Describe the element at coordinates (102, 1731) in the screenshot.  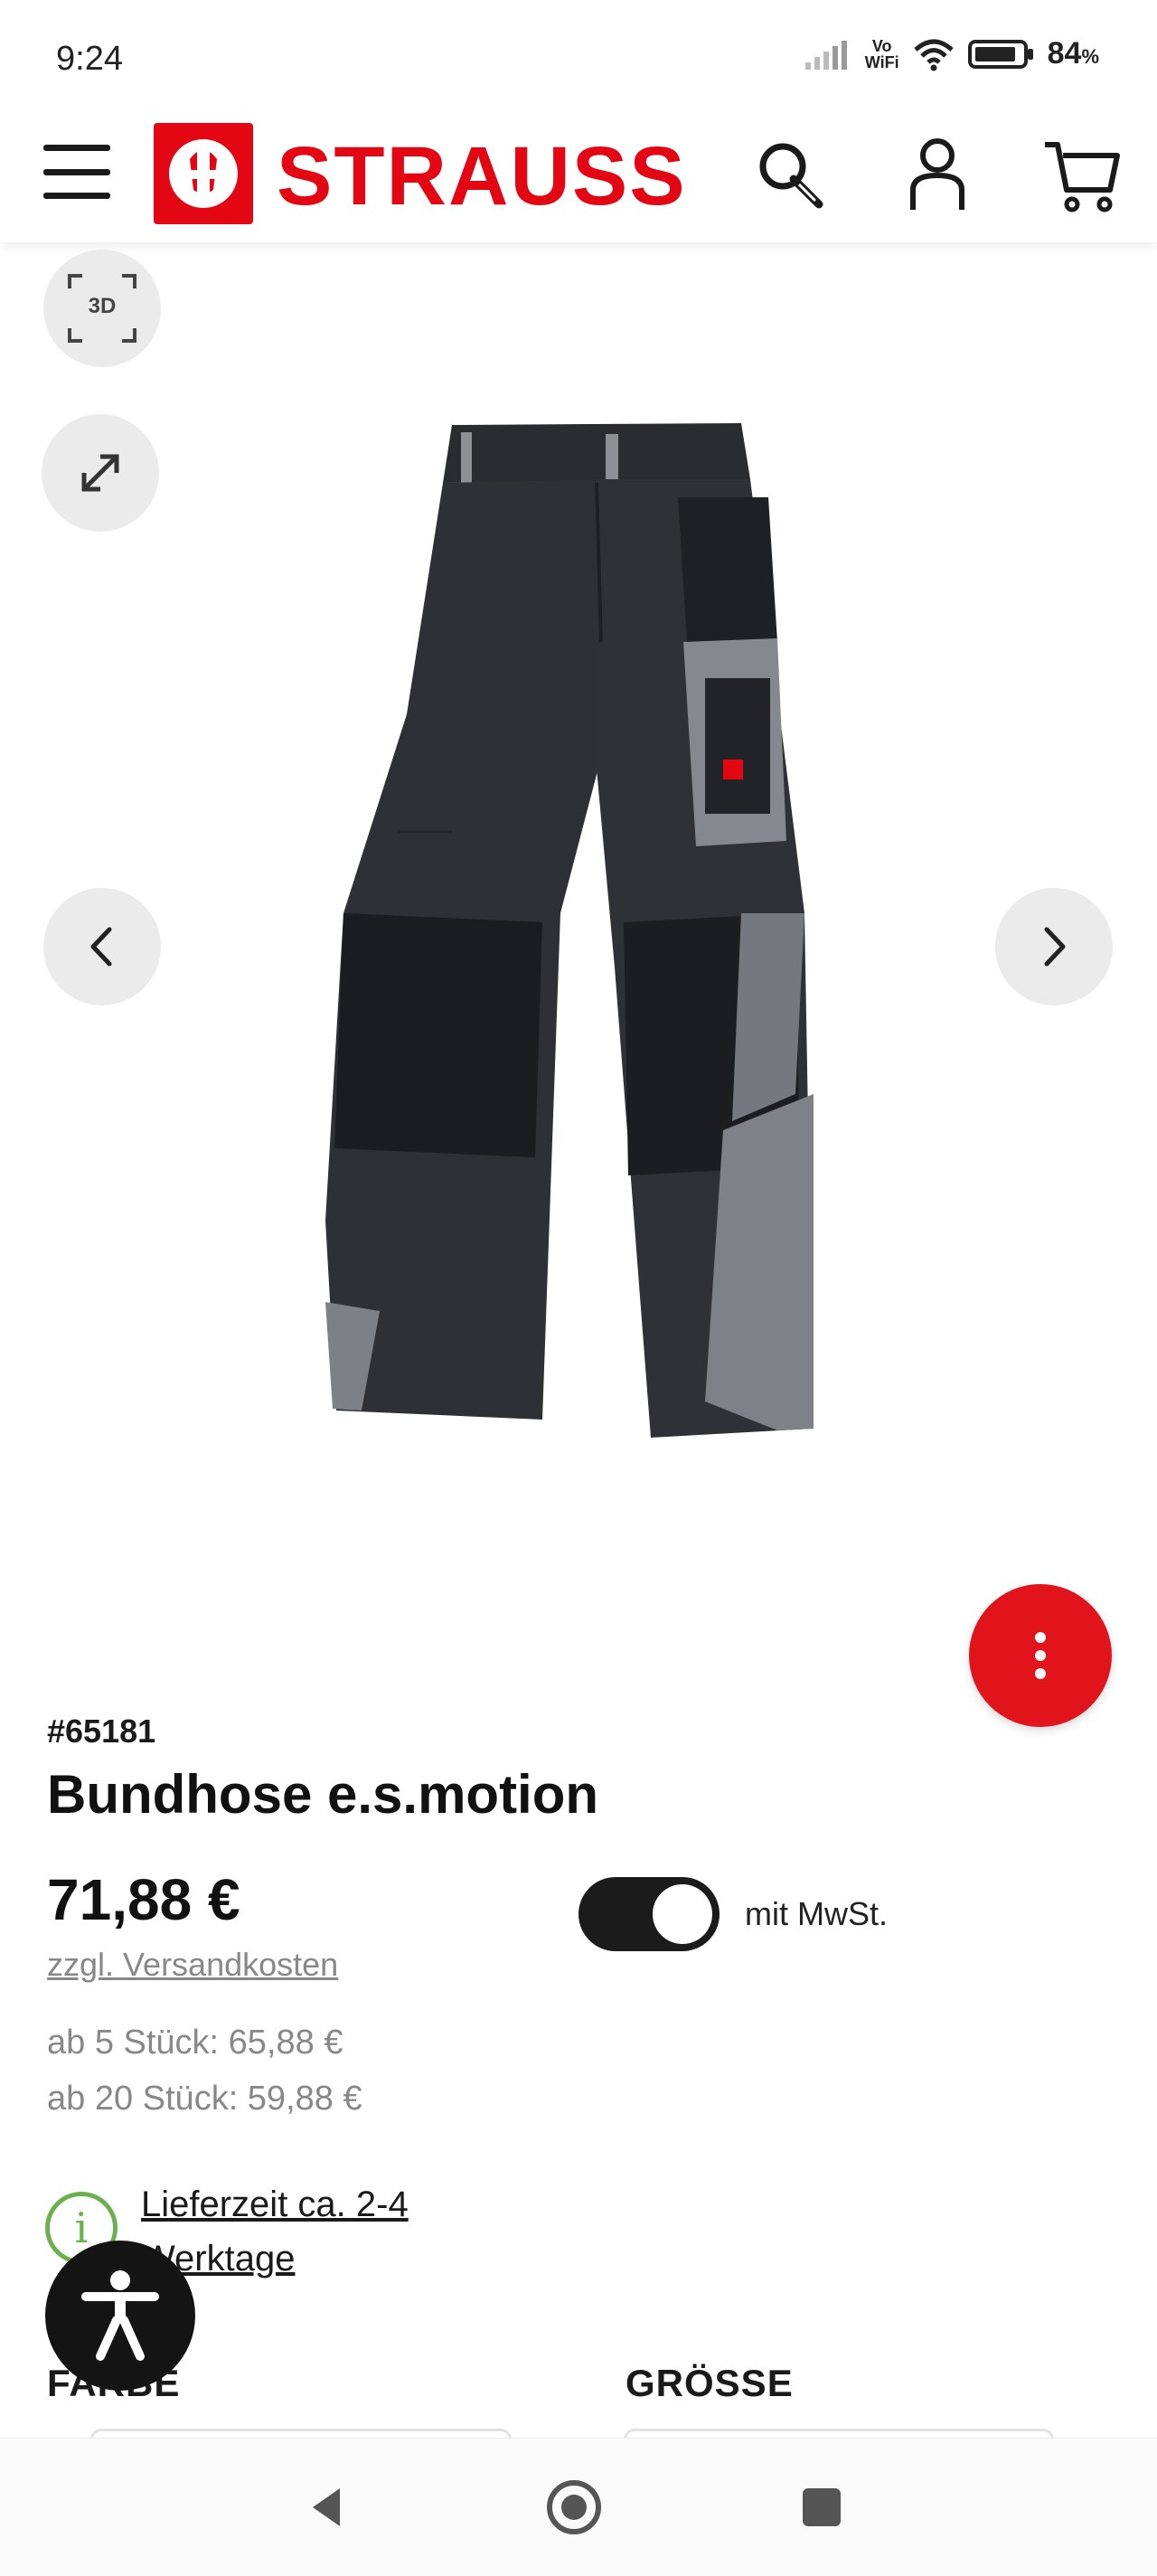
I see `article-number: #65181` at that location.